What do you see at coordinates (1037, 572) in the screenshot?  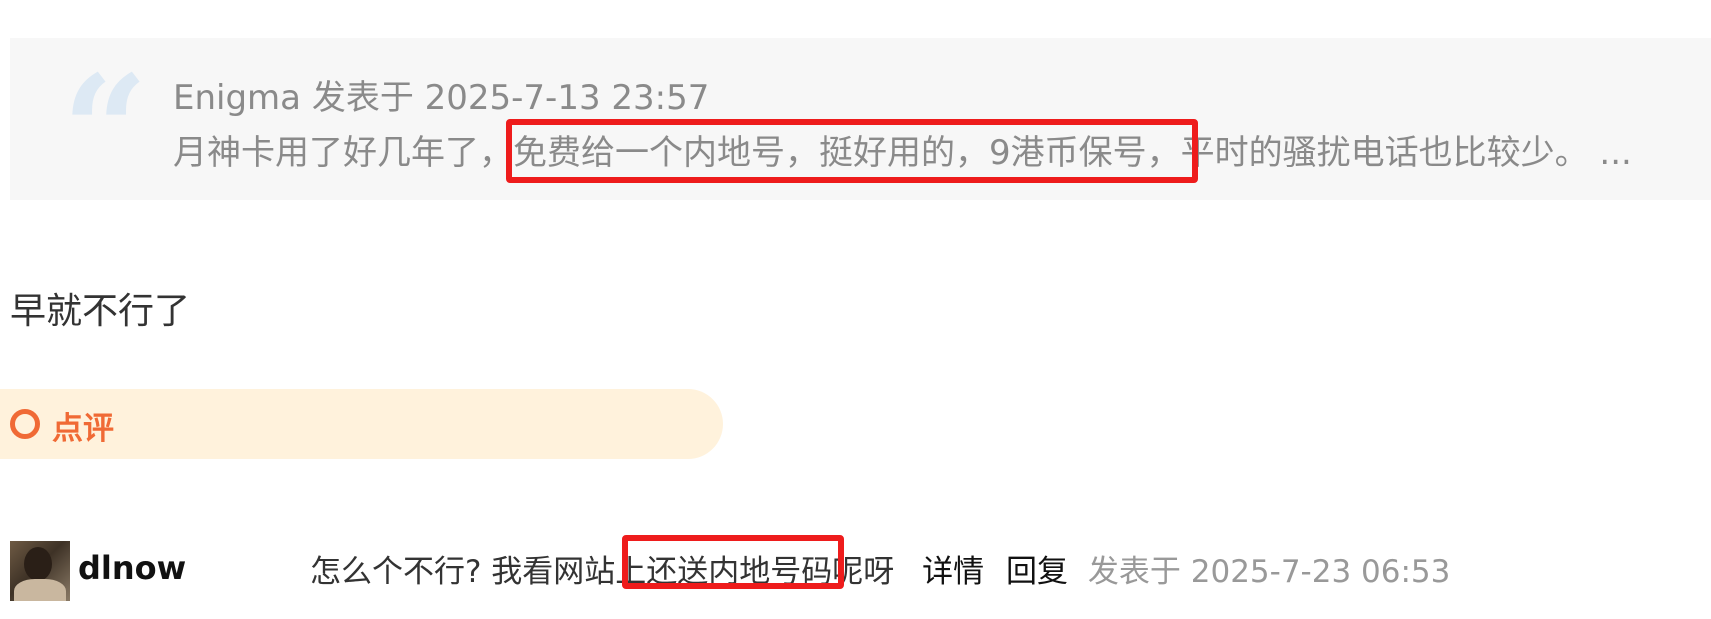 I see `reply-link: 回复` at bounding box center [1037, 572].